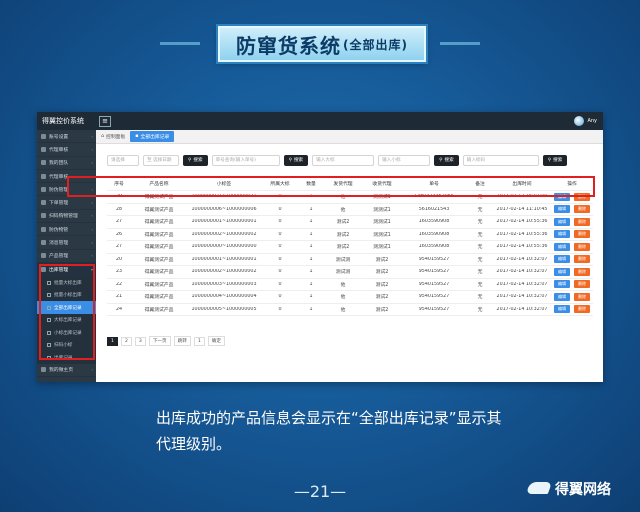 Image resolution: width=640 pixels, height=512 pixels. Describe the element at coordinates (182, 341) in the screenshot. I see `page-button: 跳转` at that location.